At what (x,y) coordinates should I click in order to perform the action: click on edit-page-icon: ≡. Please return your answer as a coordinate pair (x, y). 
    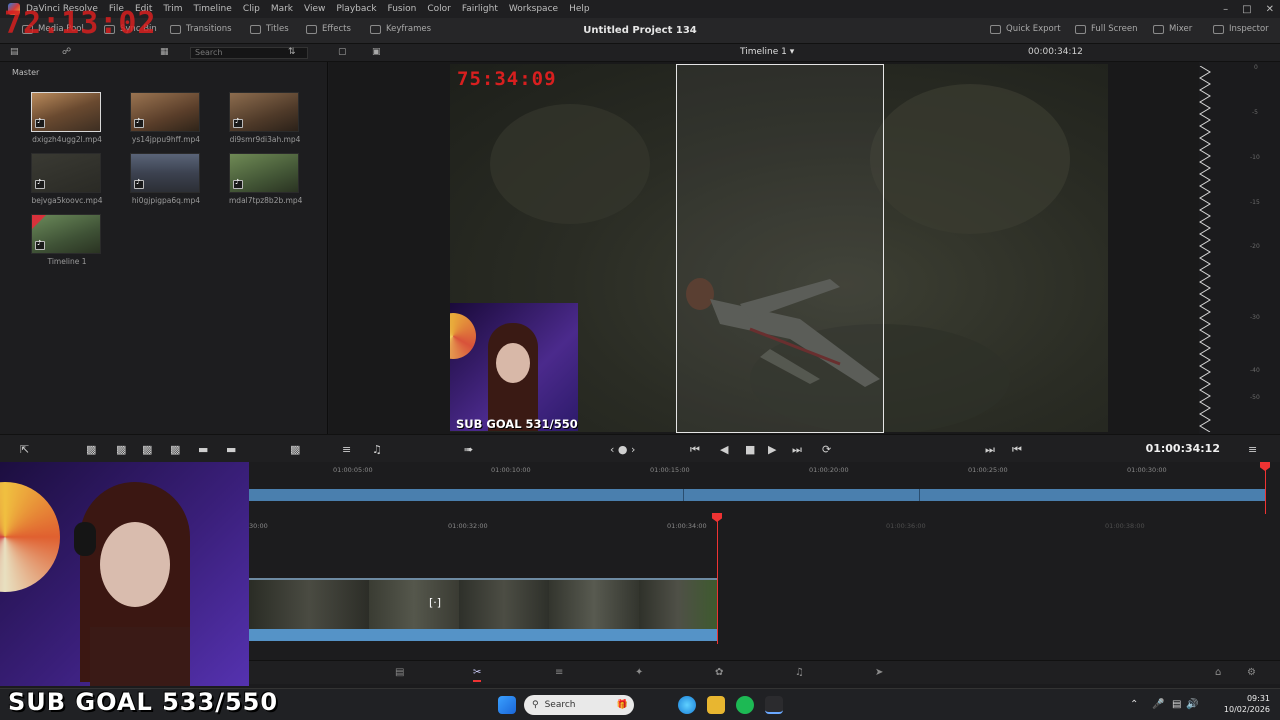
    Looking at the image, I should click on (559, 672).